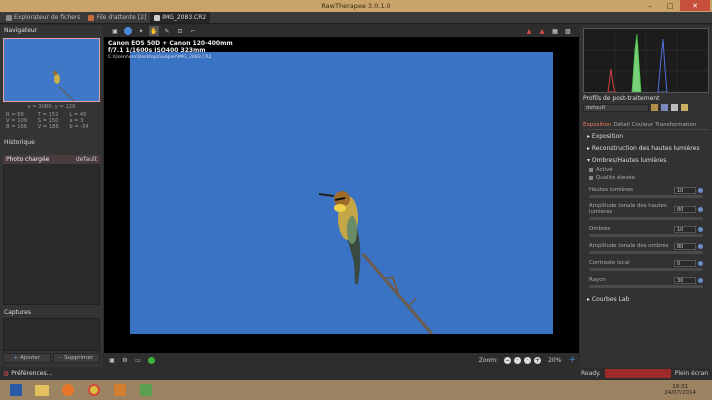 The width and height of the screenshot is (712, 400). Describe the element at coordinates (555, 31) in the screenshot. I see `preview-mode-icon: ▦` at that location.